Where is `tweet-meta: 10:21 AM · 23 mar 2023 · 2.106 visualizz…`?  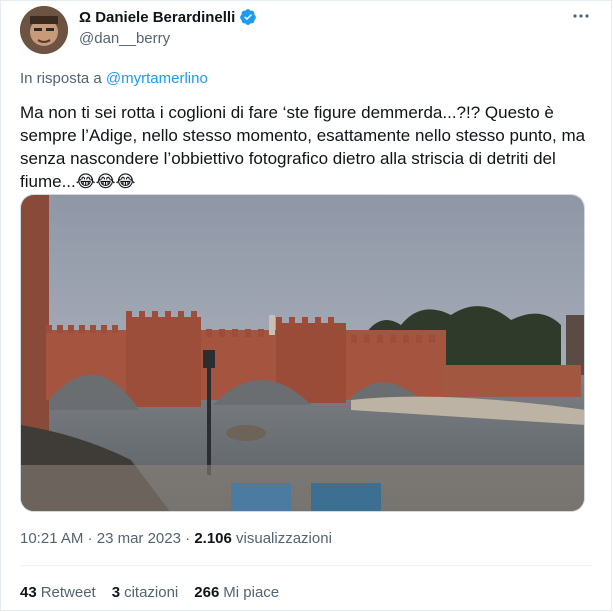
tweet-meta: 10:21 AM · 23 mar 2023 · 2.106 visualizz… is located at coordinates (176, 538).